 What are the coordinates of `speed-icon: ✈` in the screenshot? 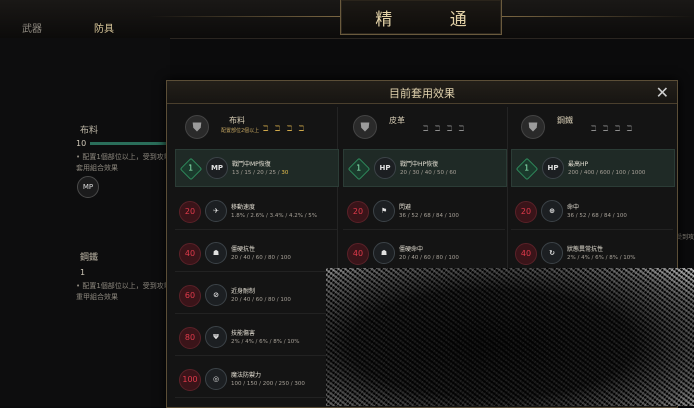 It's located at (216, 211).